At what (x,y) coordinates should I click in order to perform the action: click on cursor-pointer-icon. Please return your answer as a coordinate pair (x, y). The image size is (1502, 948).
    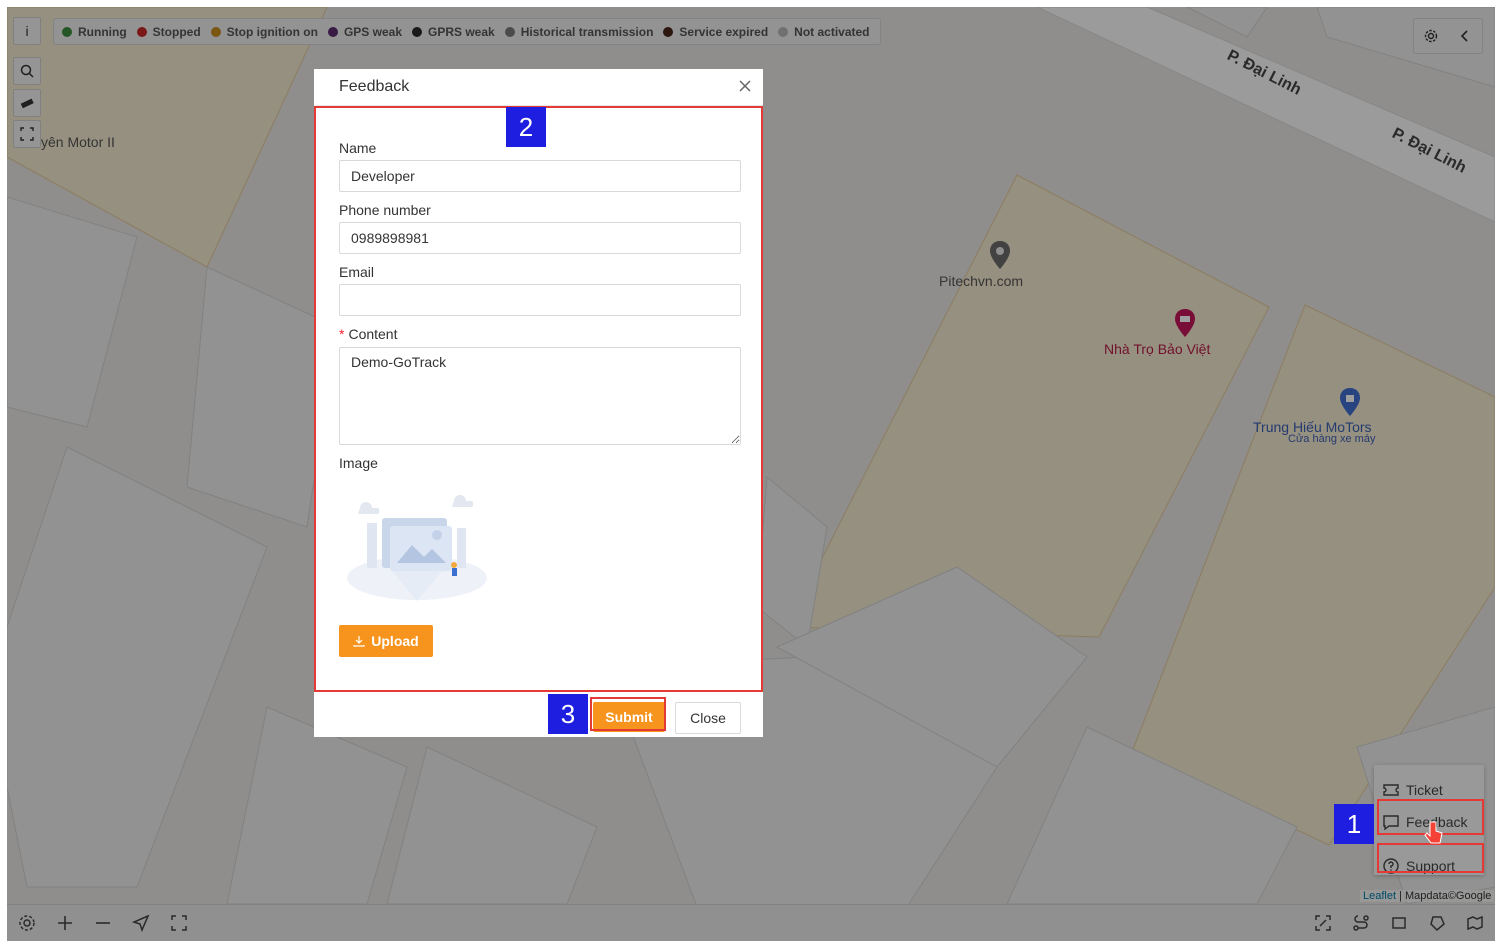
    Looking at the image, I should click on (1433, 832).